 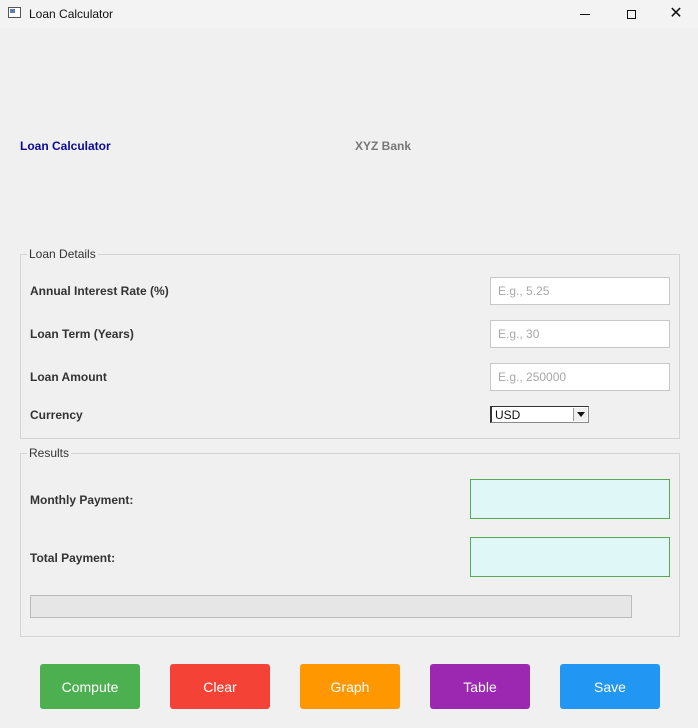 I want to click on header-title: Loan Calculator, so click(x=65, y=146).